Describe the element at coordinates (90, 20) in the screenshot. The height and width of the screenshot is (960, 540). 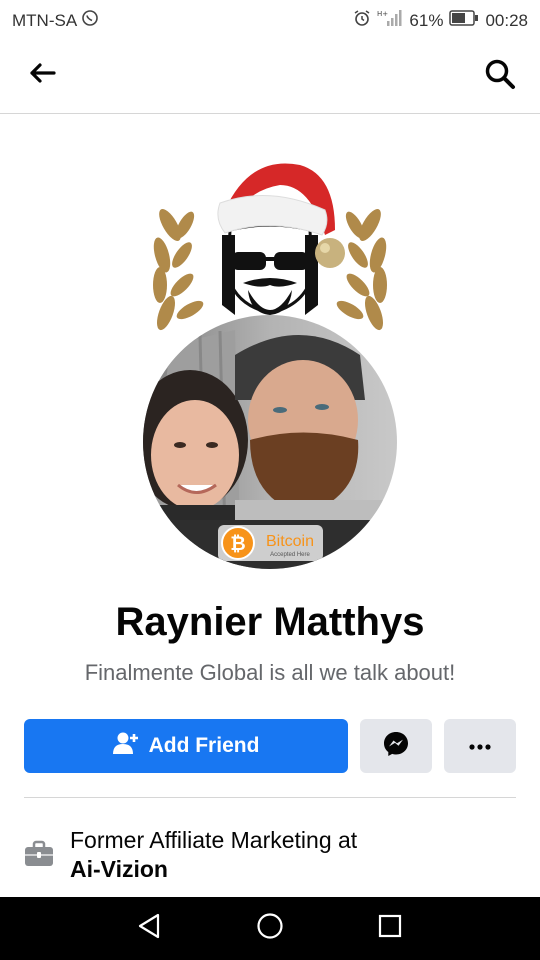
I see `whatsapp-icon` at that location.